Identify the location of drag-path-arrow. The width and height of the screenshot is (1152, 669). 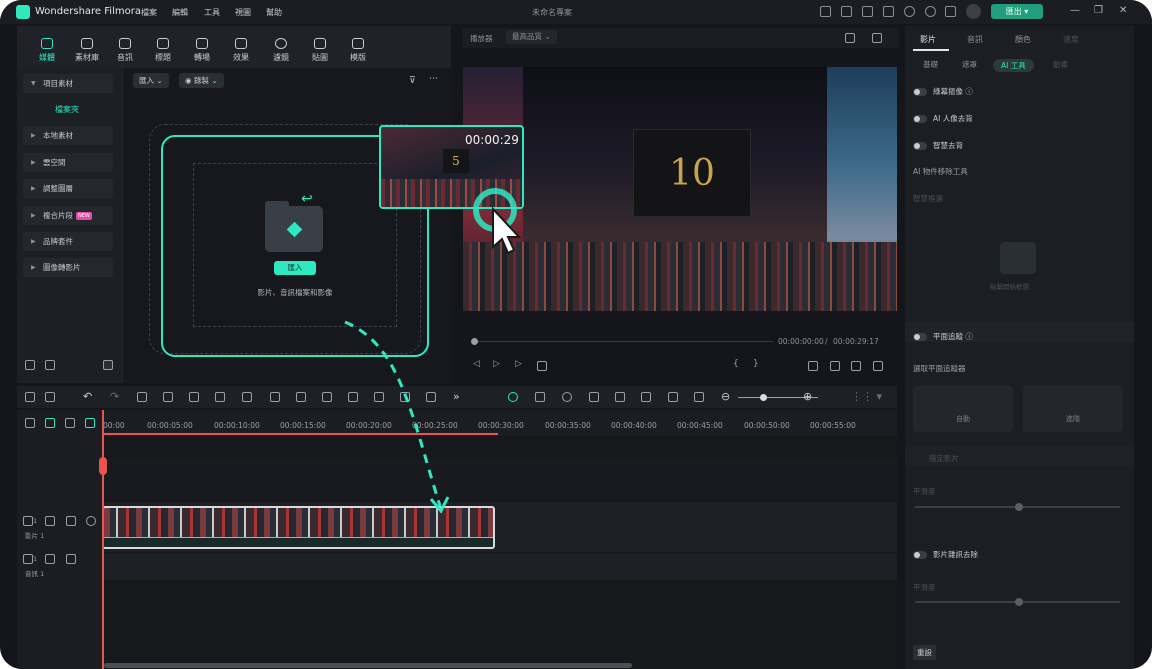
(397, 417).